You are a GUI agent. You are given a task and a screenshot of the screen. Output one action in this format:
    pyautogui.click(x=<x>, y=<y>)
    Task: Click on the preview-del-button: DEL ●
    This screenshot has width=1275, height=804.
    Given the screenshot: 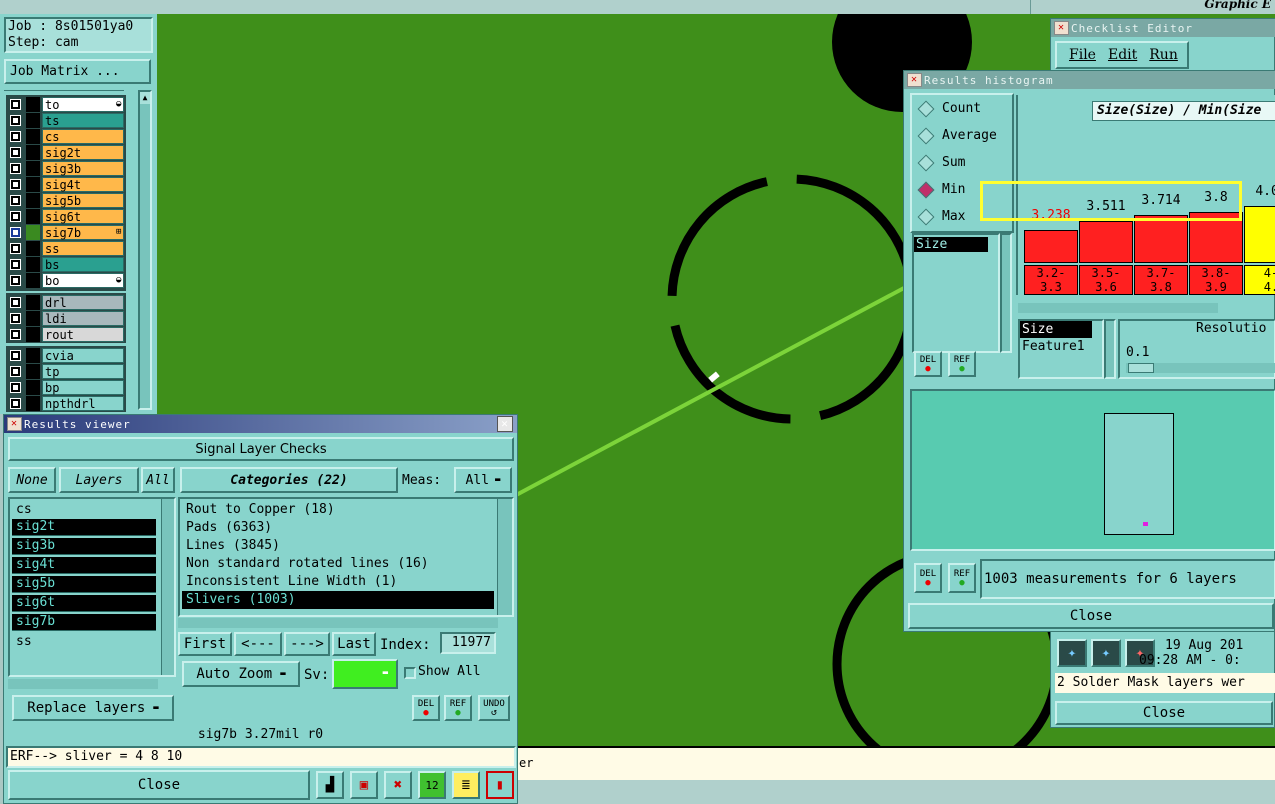 What is the action you would take?
    pyautogui.click(x=928, y=578)
    